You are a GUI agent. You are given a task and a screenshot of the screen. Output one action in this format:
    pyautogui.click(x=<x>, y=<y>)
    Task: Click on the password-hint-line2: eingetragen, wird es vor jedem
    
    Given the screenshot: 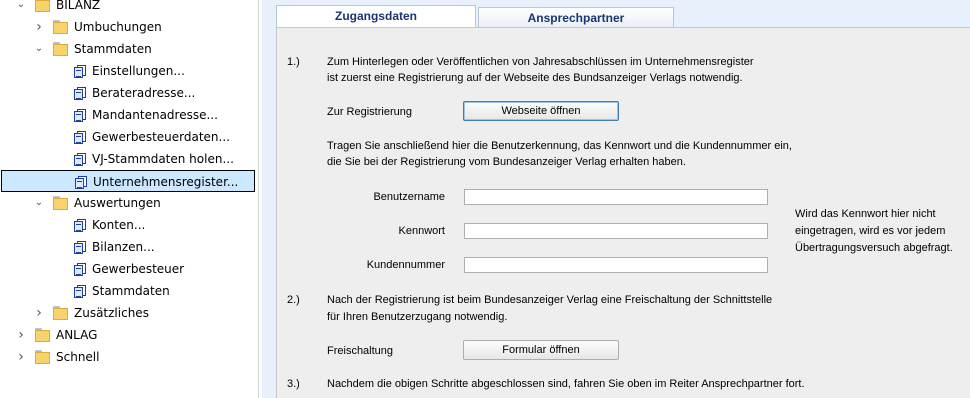 What is the action you would take?
    pyautogui.click(x=870, y=231)
    